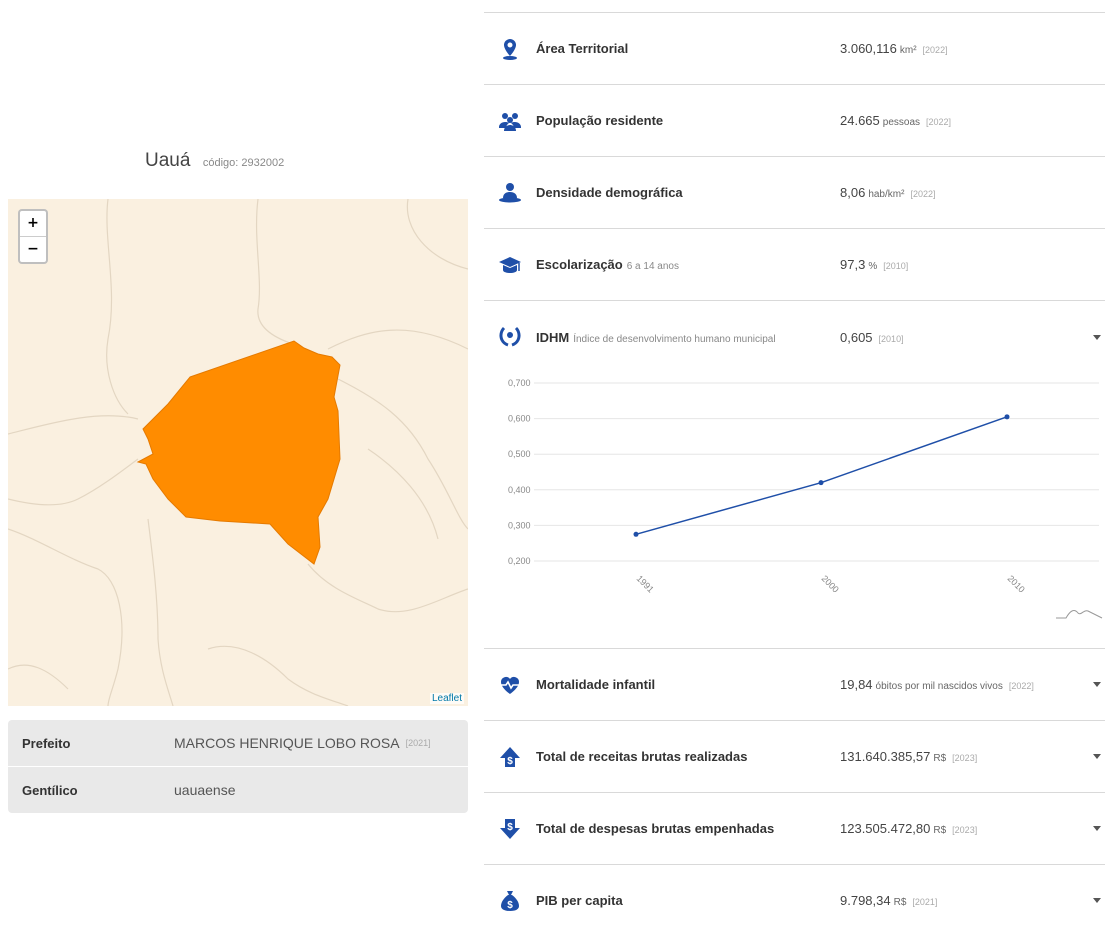  What do you see at coordinates (50, 790) in the screenshot?
I see `info-label: Gentílico` at bounding box center [50, 790].